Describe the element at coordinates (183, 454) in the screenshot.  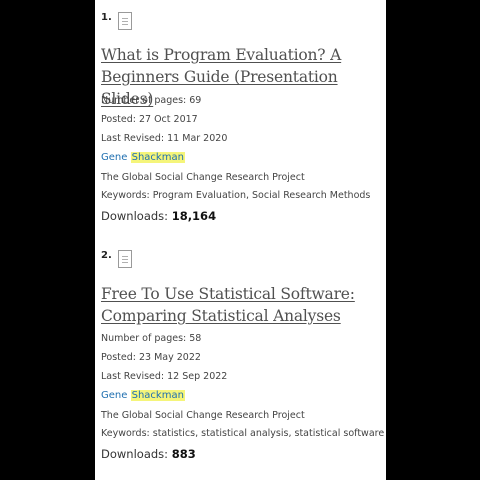
I see `downloads-count: 883` at that location.